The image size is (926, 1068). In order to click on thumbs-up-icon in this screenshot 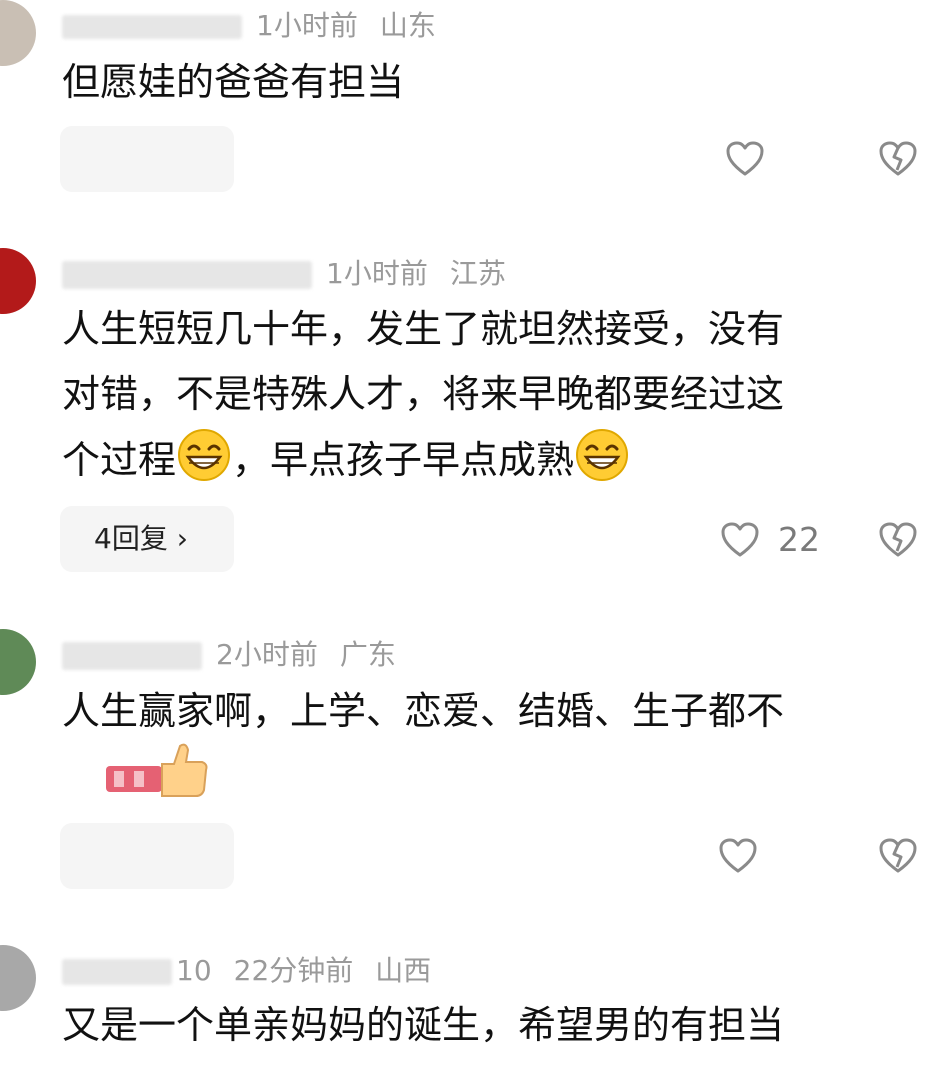, I will do `click(157, 770)`.